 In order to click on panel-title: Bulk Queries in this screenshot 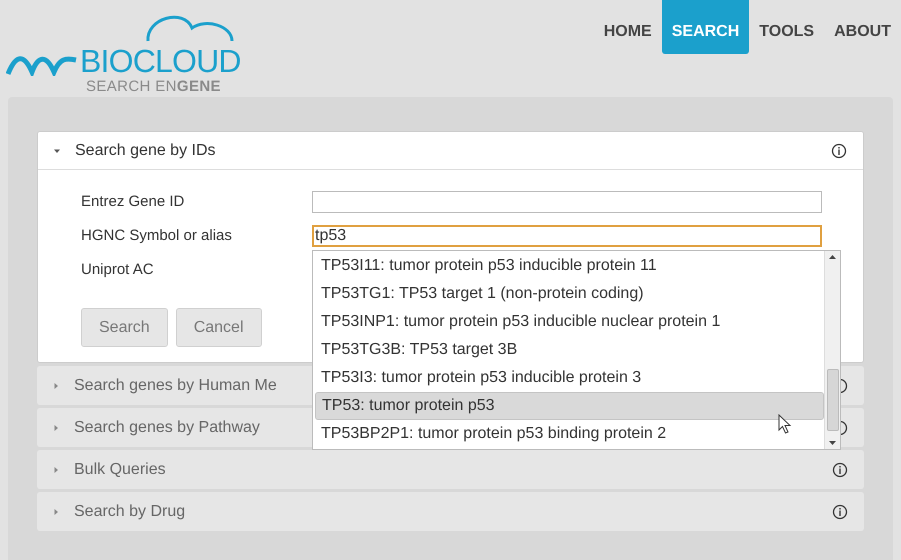, I will do `click(120, 470)`.